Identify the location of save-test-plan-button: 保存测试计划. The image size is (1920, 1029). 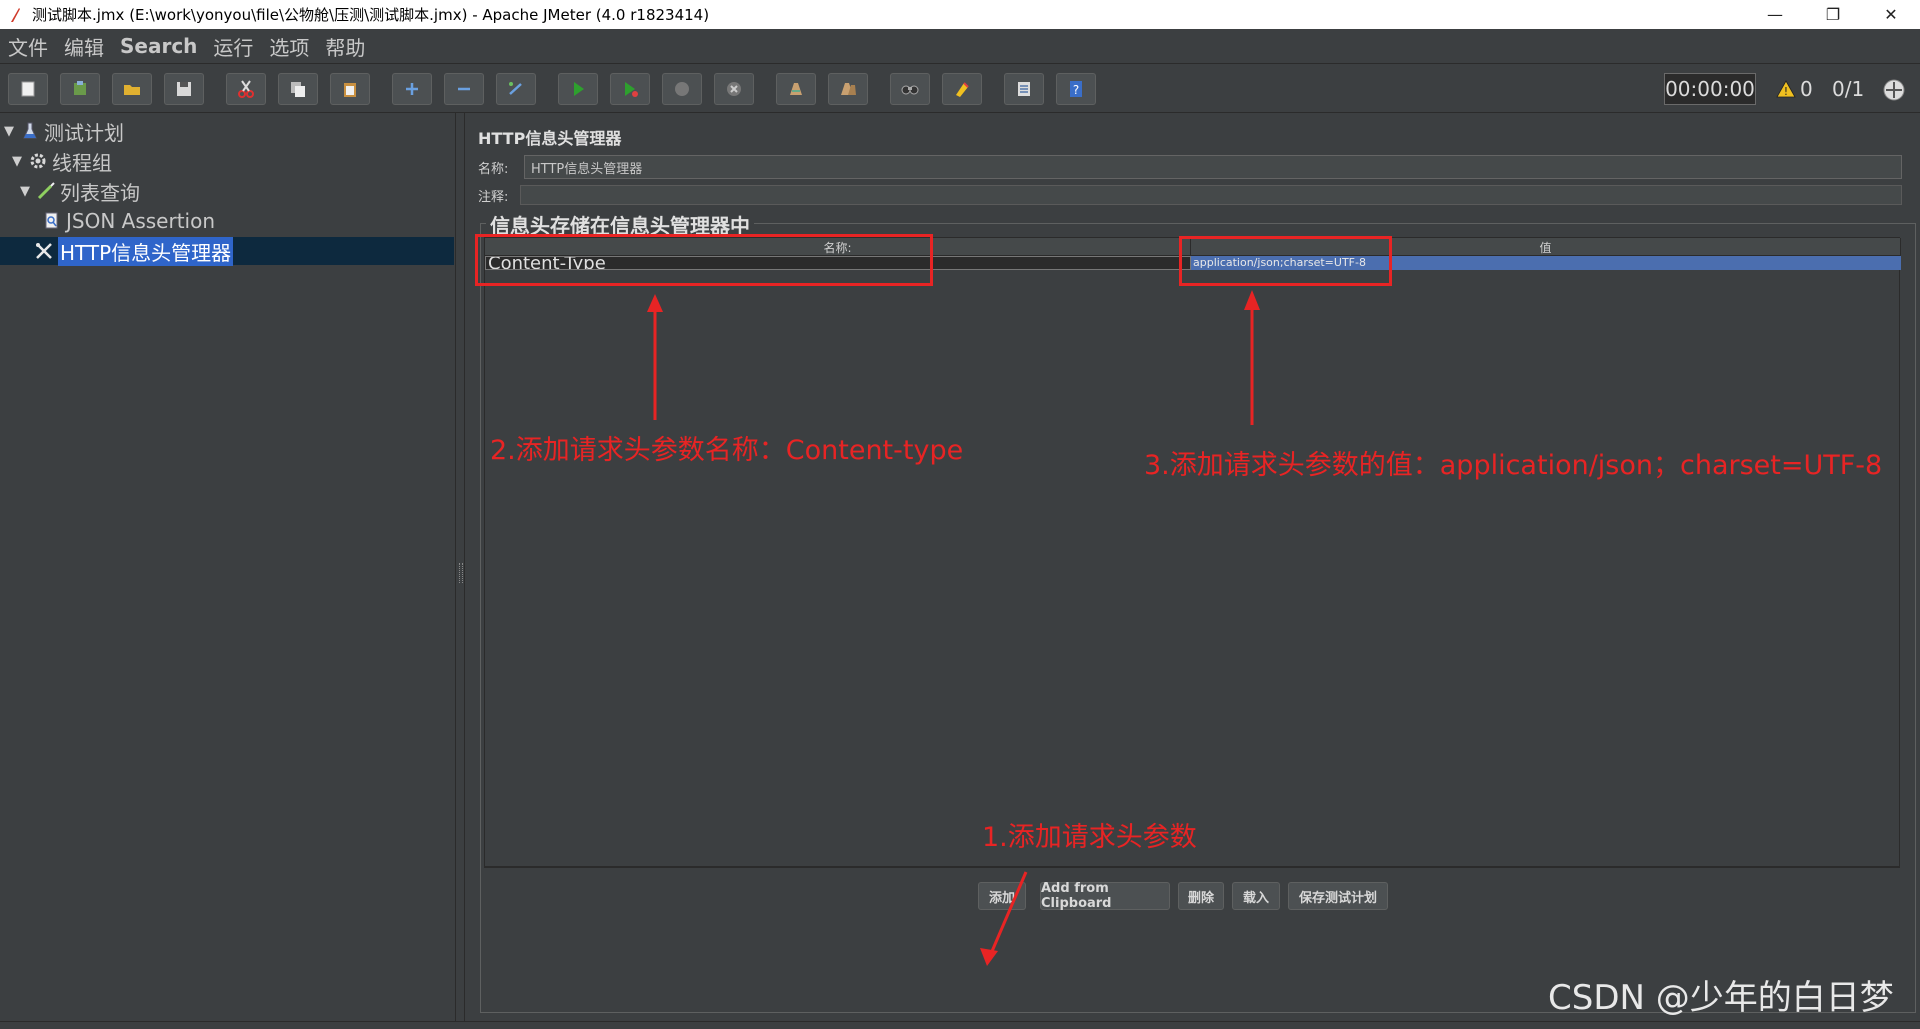
(1338, 896).